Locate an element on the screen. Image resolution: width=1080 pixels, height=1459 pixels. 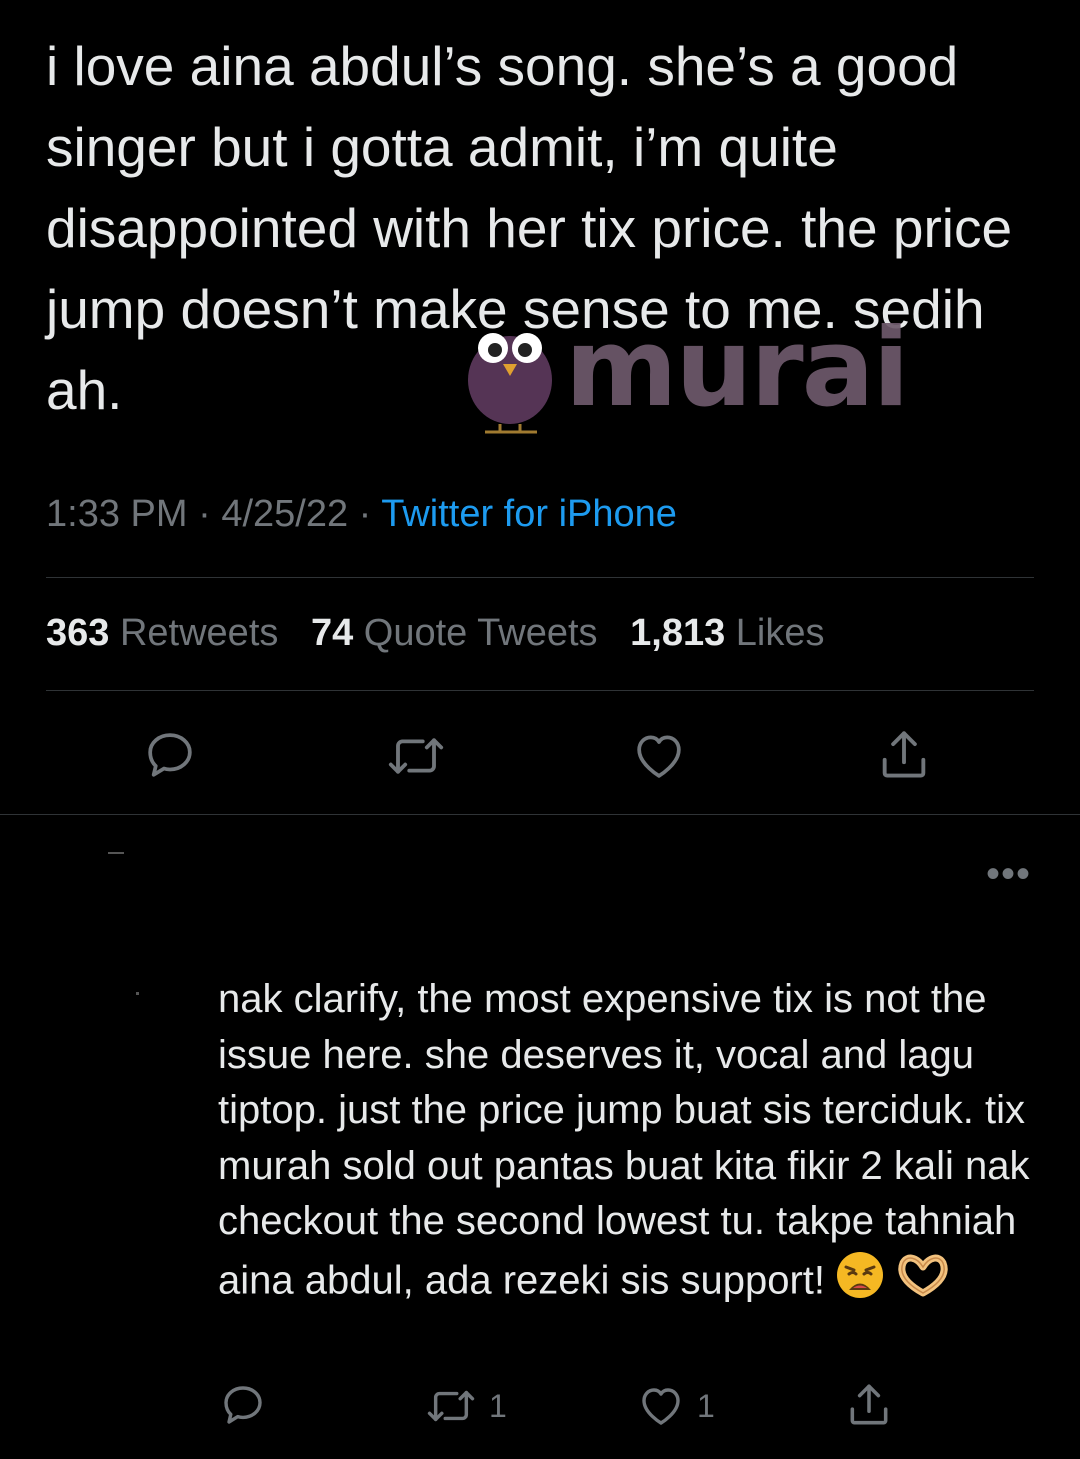
quote-tweets-label: Quote Tweets is located at coordinates (480, 633).